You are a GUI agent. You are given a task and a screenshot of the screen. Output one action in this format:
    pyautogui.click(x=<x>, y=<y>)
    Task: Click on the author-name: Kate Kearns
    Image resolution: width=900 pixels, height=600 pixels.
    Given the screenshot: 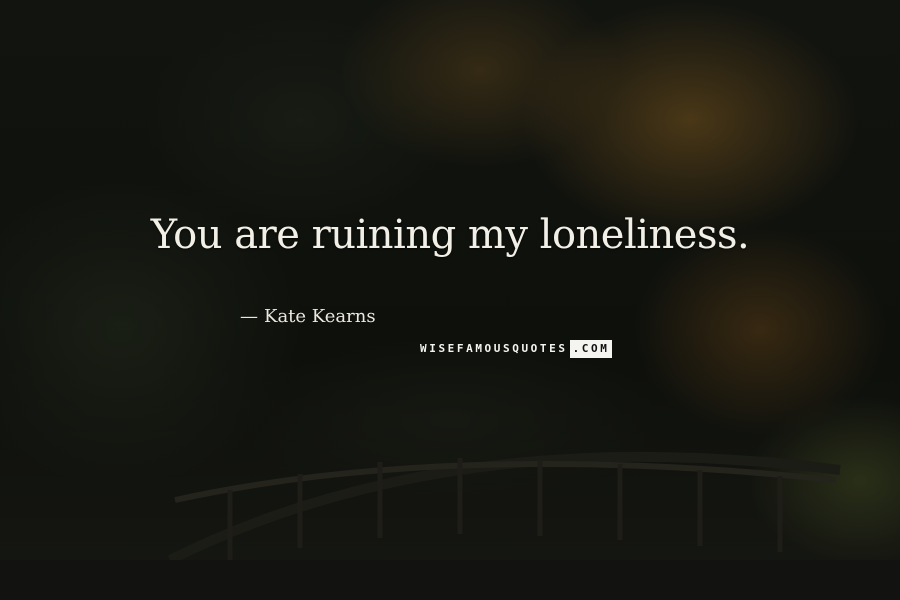 What is the action you would take?
    pyautogui.click(x=320, y=316)
    